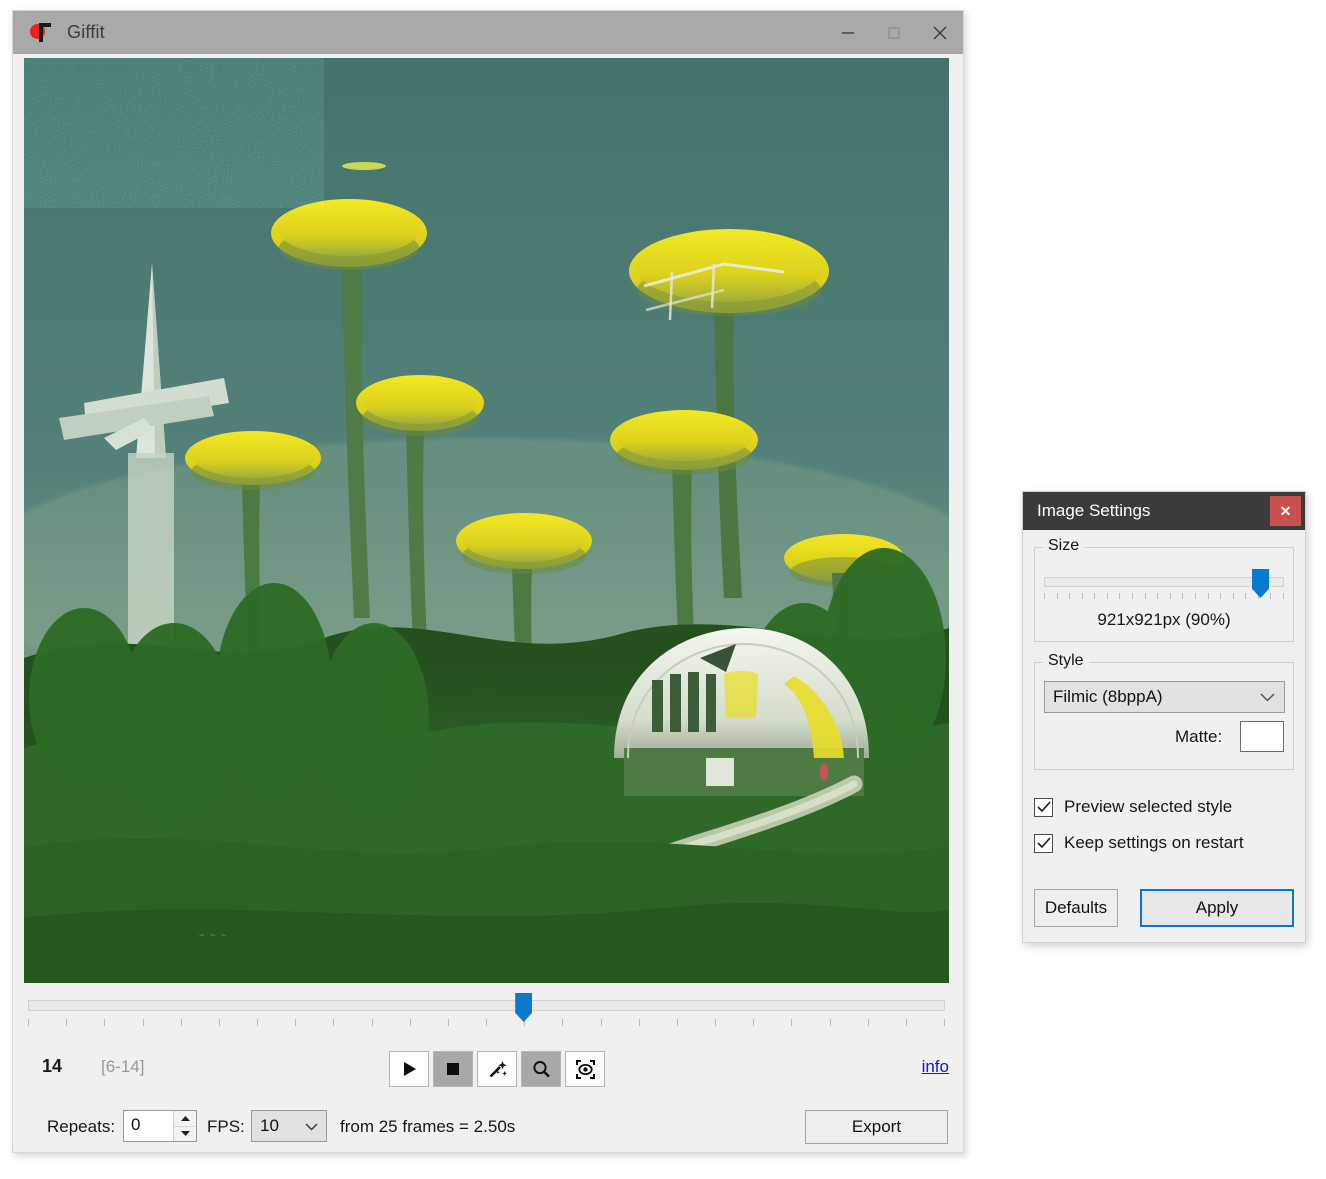  Describe the element at coordinates (81, 1126) in the screenshot. I see `repeats-label: Repeats:` at that location.